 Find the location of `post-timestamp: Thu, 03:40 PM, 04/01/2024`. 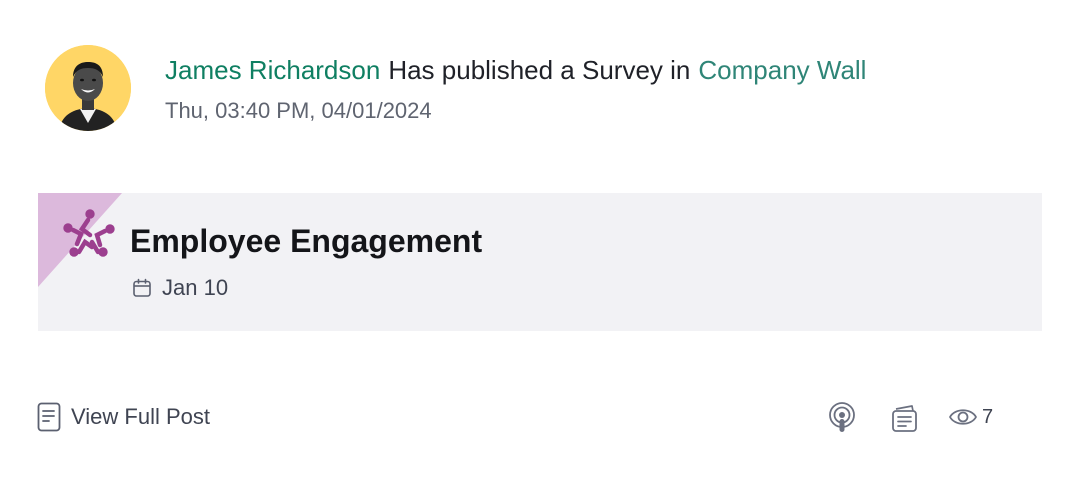

post-timestamp: Thu, 03:40 PM, 04/01/2024 is located at coordinates (298, 110).